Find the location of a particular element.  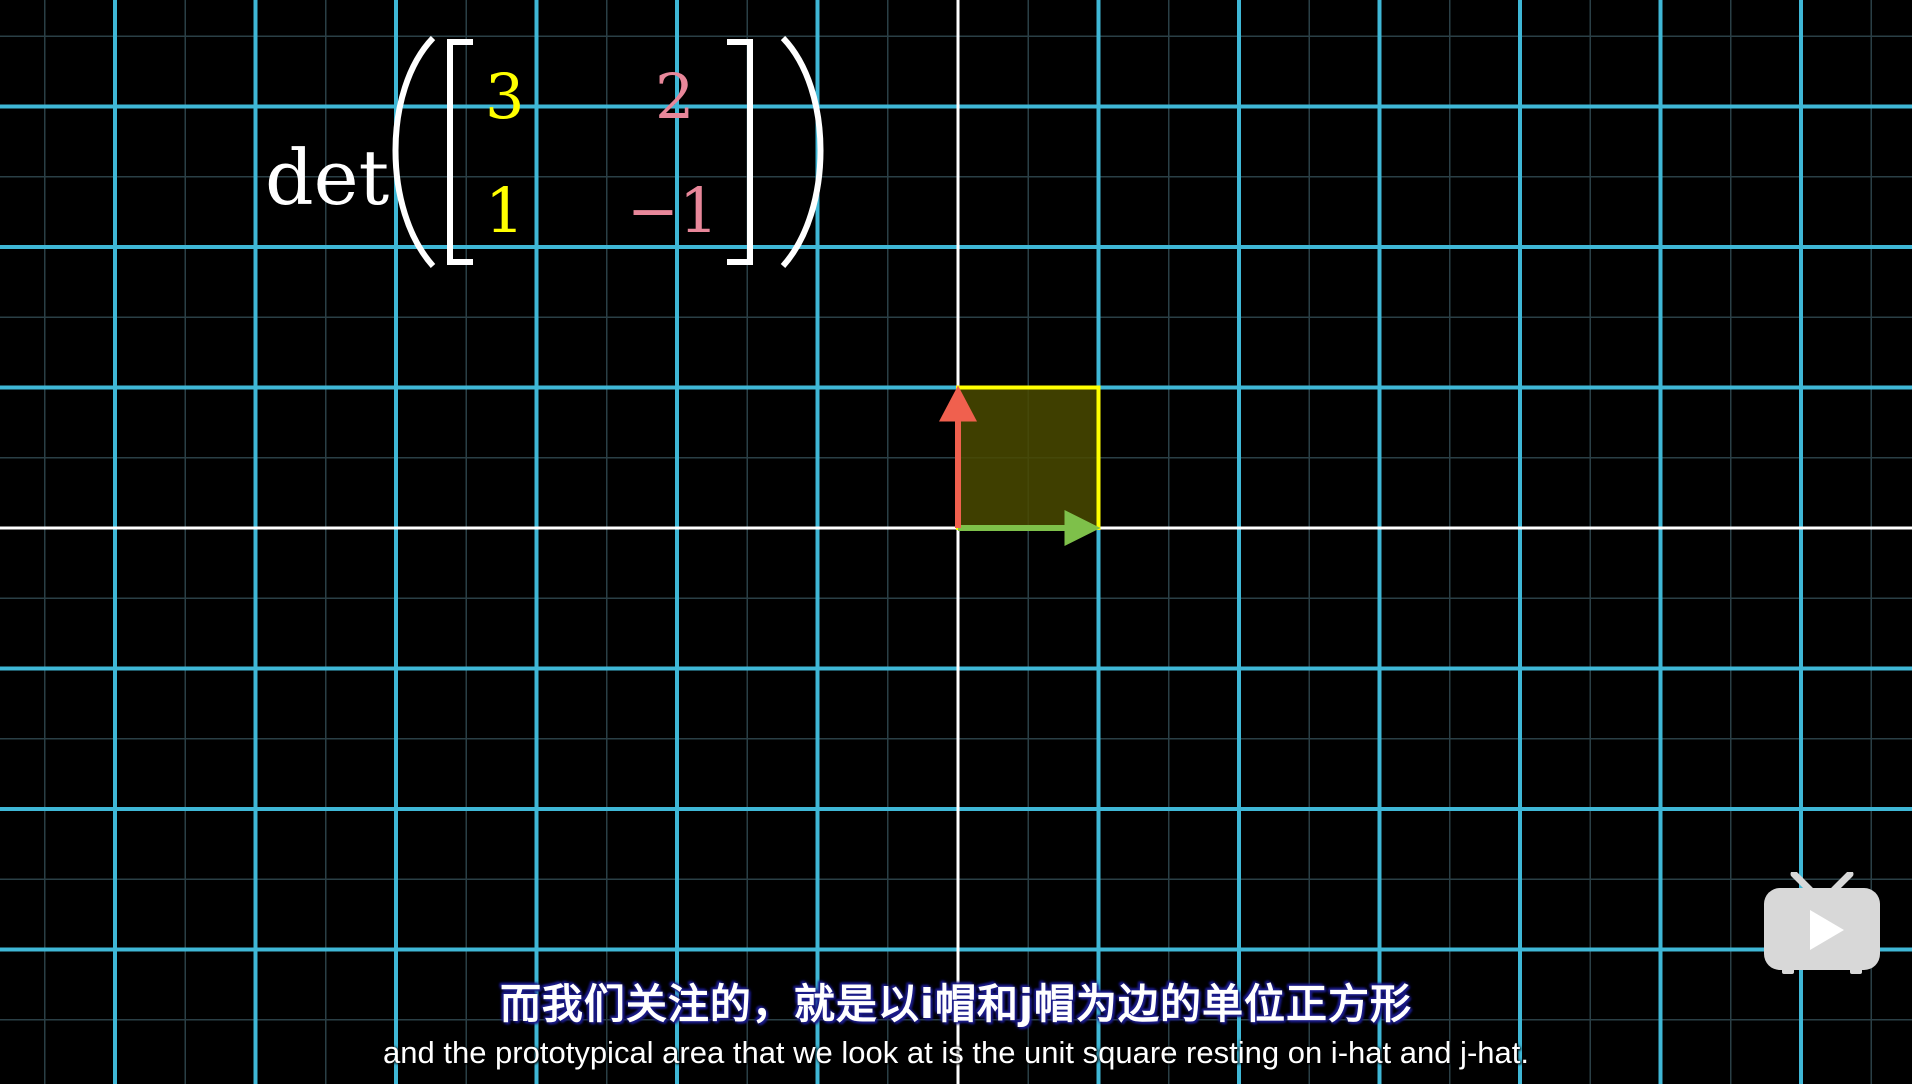

matrix-entry-1-2: 2 is located at coordinates (675, 96).